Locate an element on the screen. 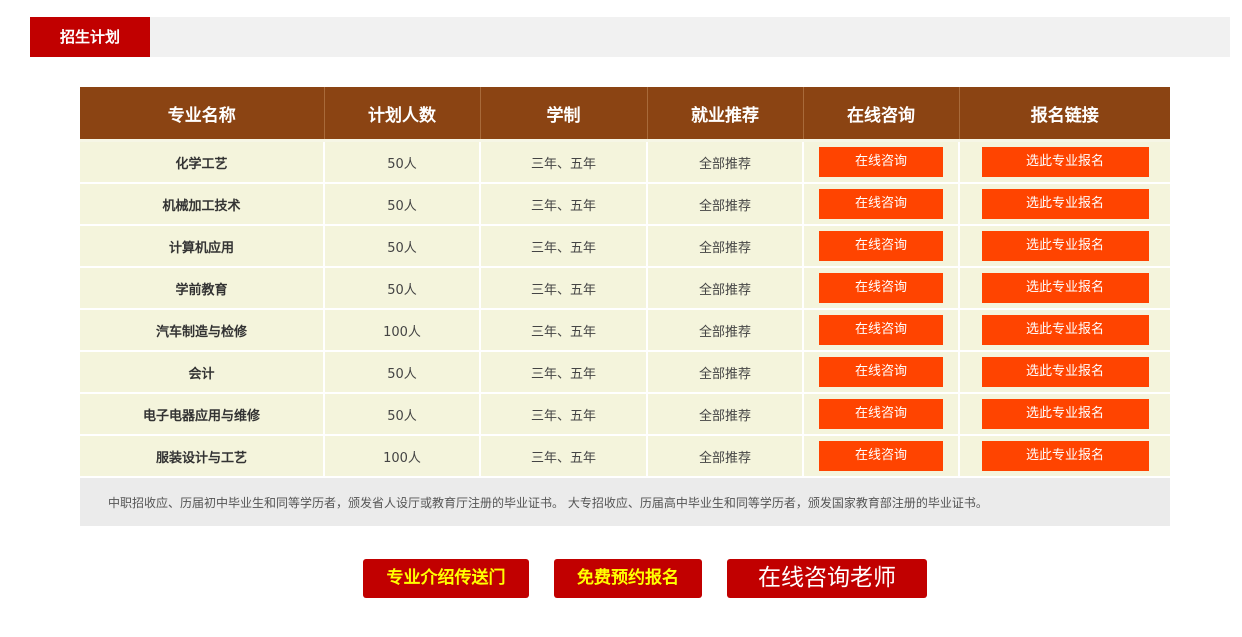 Image resolution: width=1242 pixels, height=637 pixels. free-reserve-button: 免费预约报名 is located at coordinates (628, 578).